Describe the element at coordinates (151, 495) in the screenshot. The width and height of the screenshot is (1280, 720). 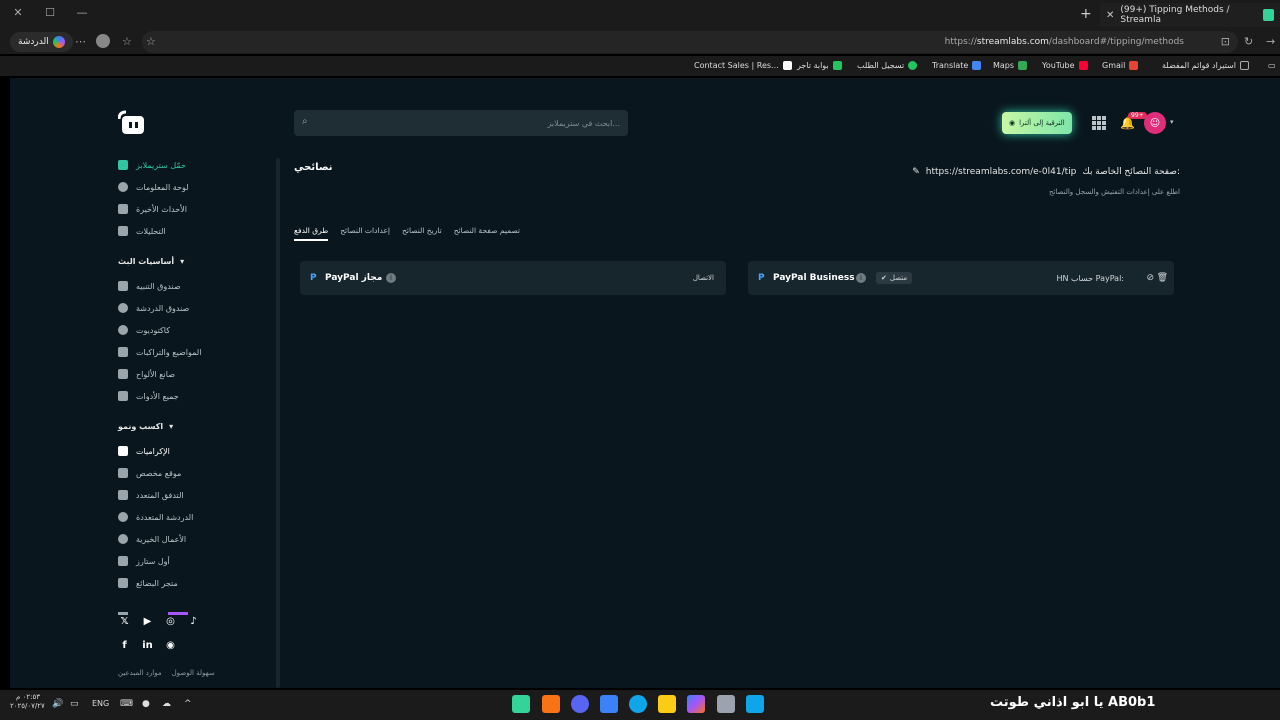
I see `sidebar-item-multistream: التدفق المتعدد` at that location.